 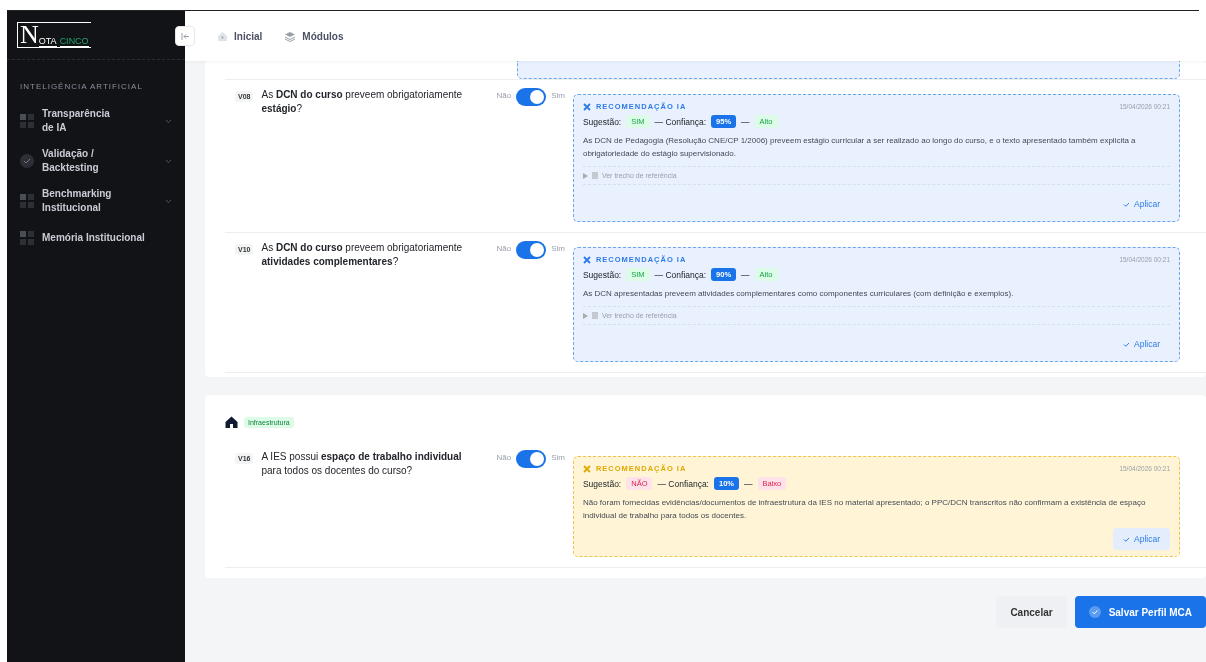 What do you see at coordinates (362, 102) in the screenshot?
I see `question-text: As DCN do curso preveem obrigatoriamente estágio?` at bounding box center [362, 102].